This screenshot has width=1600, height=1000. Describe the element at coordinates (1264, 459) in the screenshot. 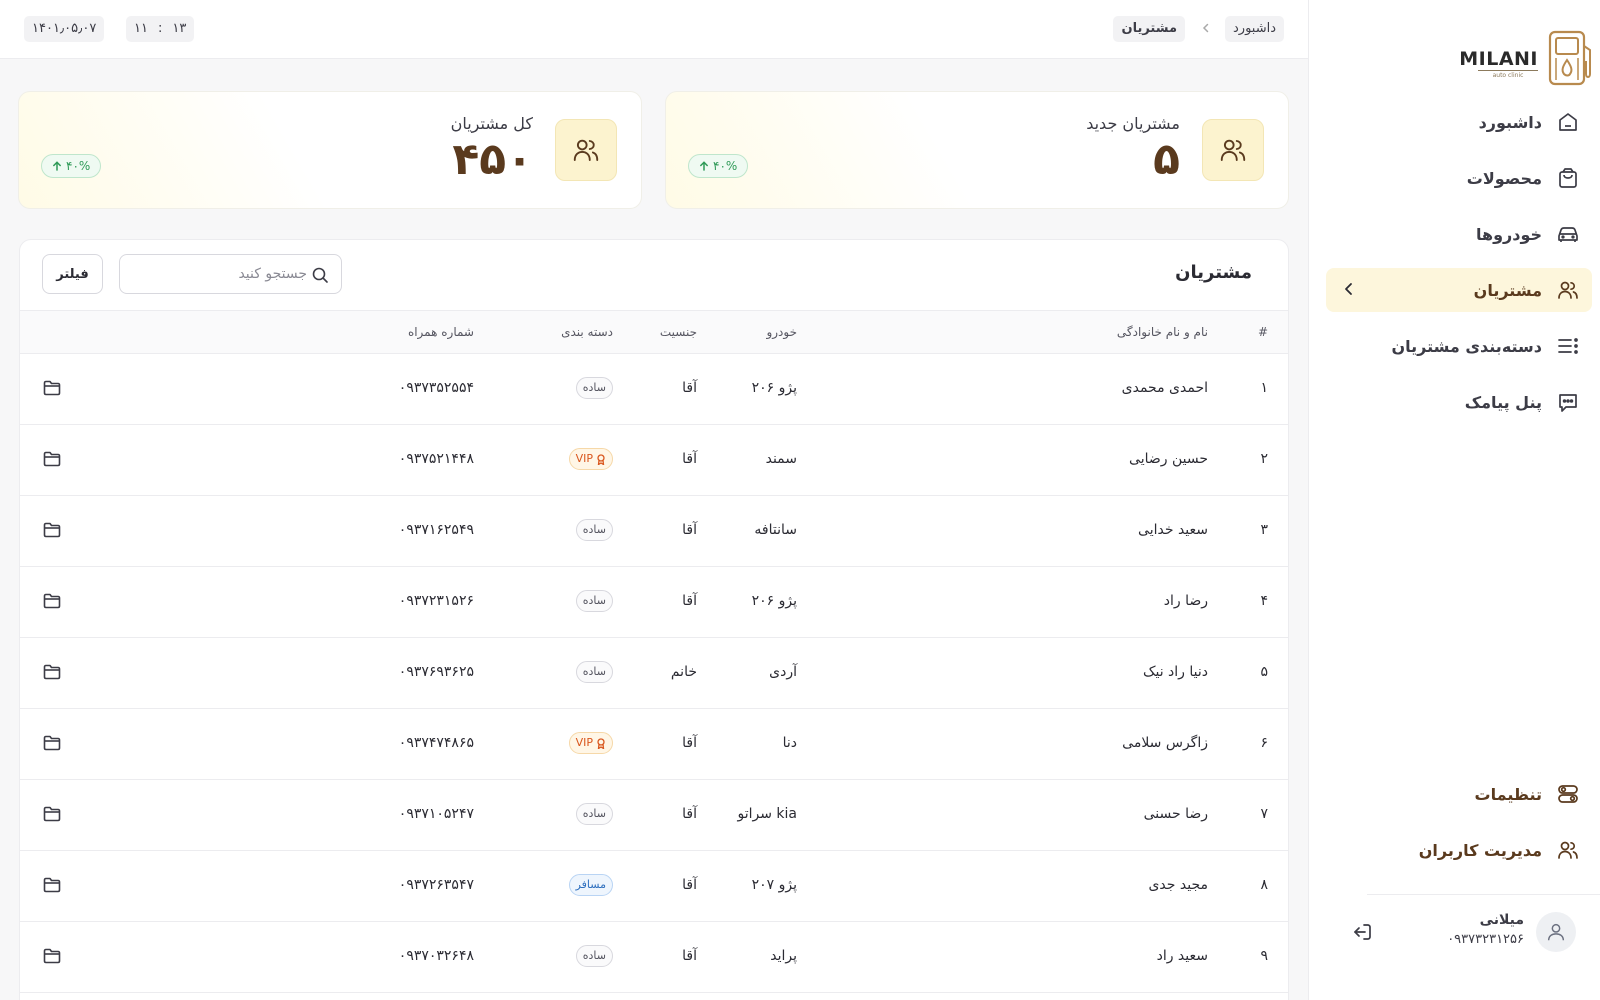

I see `row-index: ۲` at that location.